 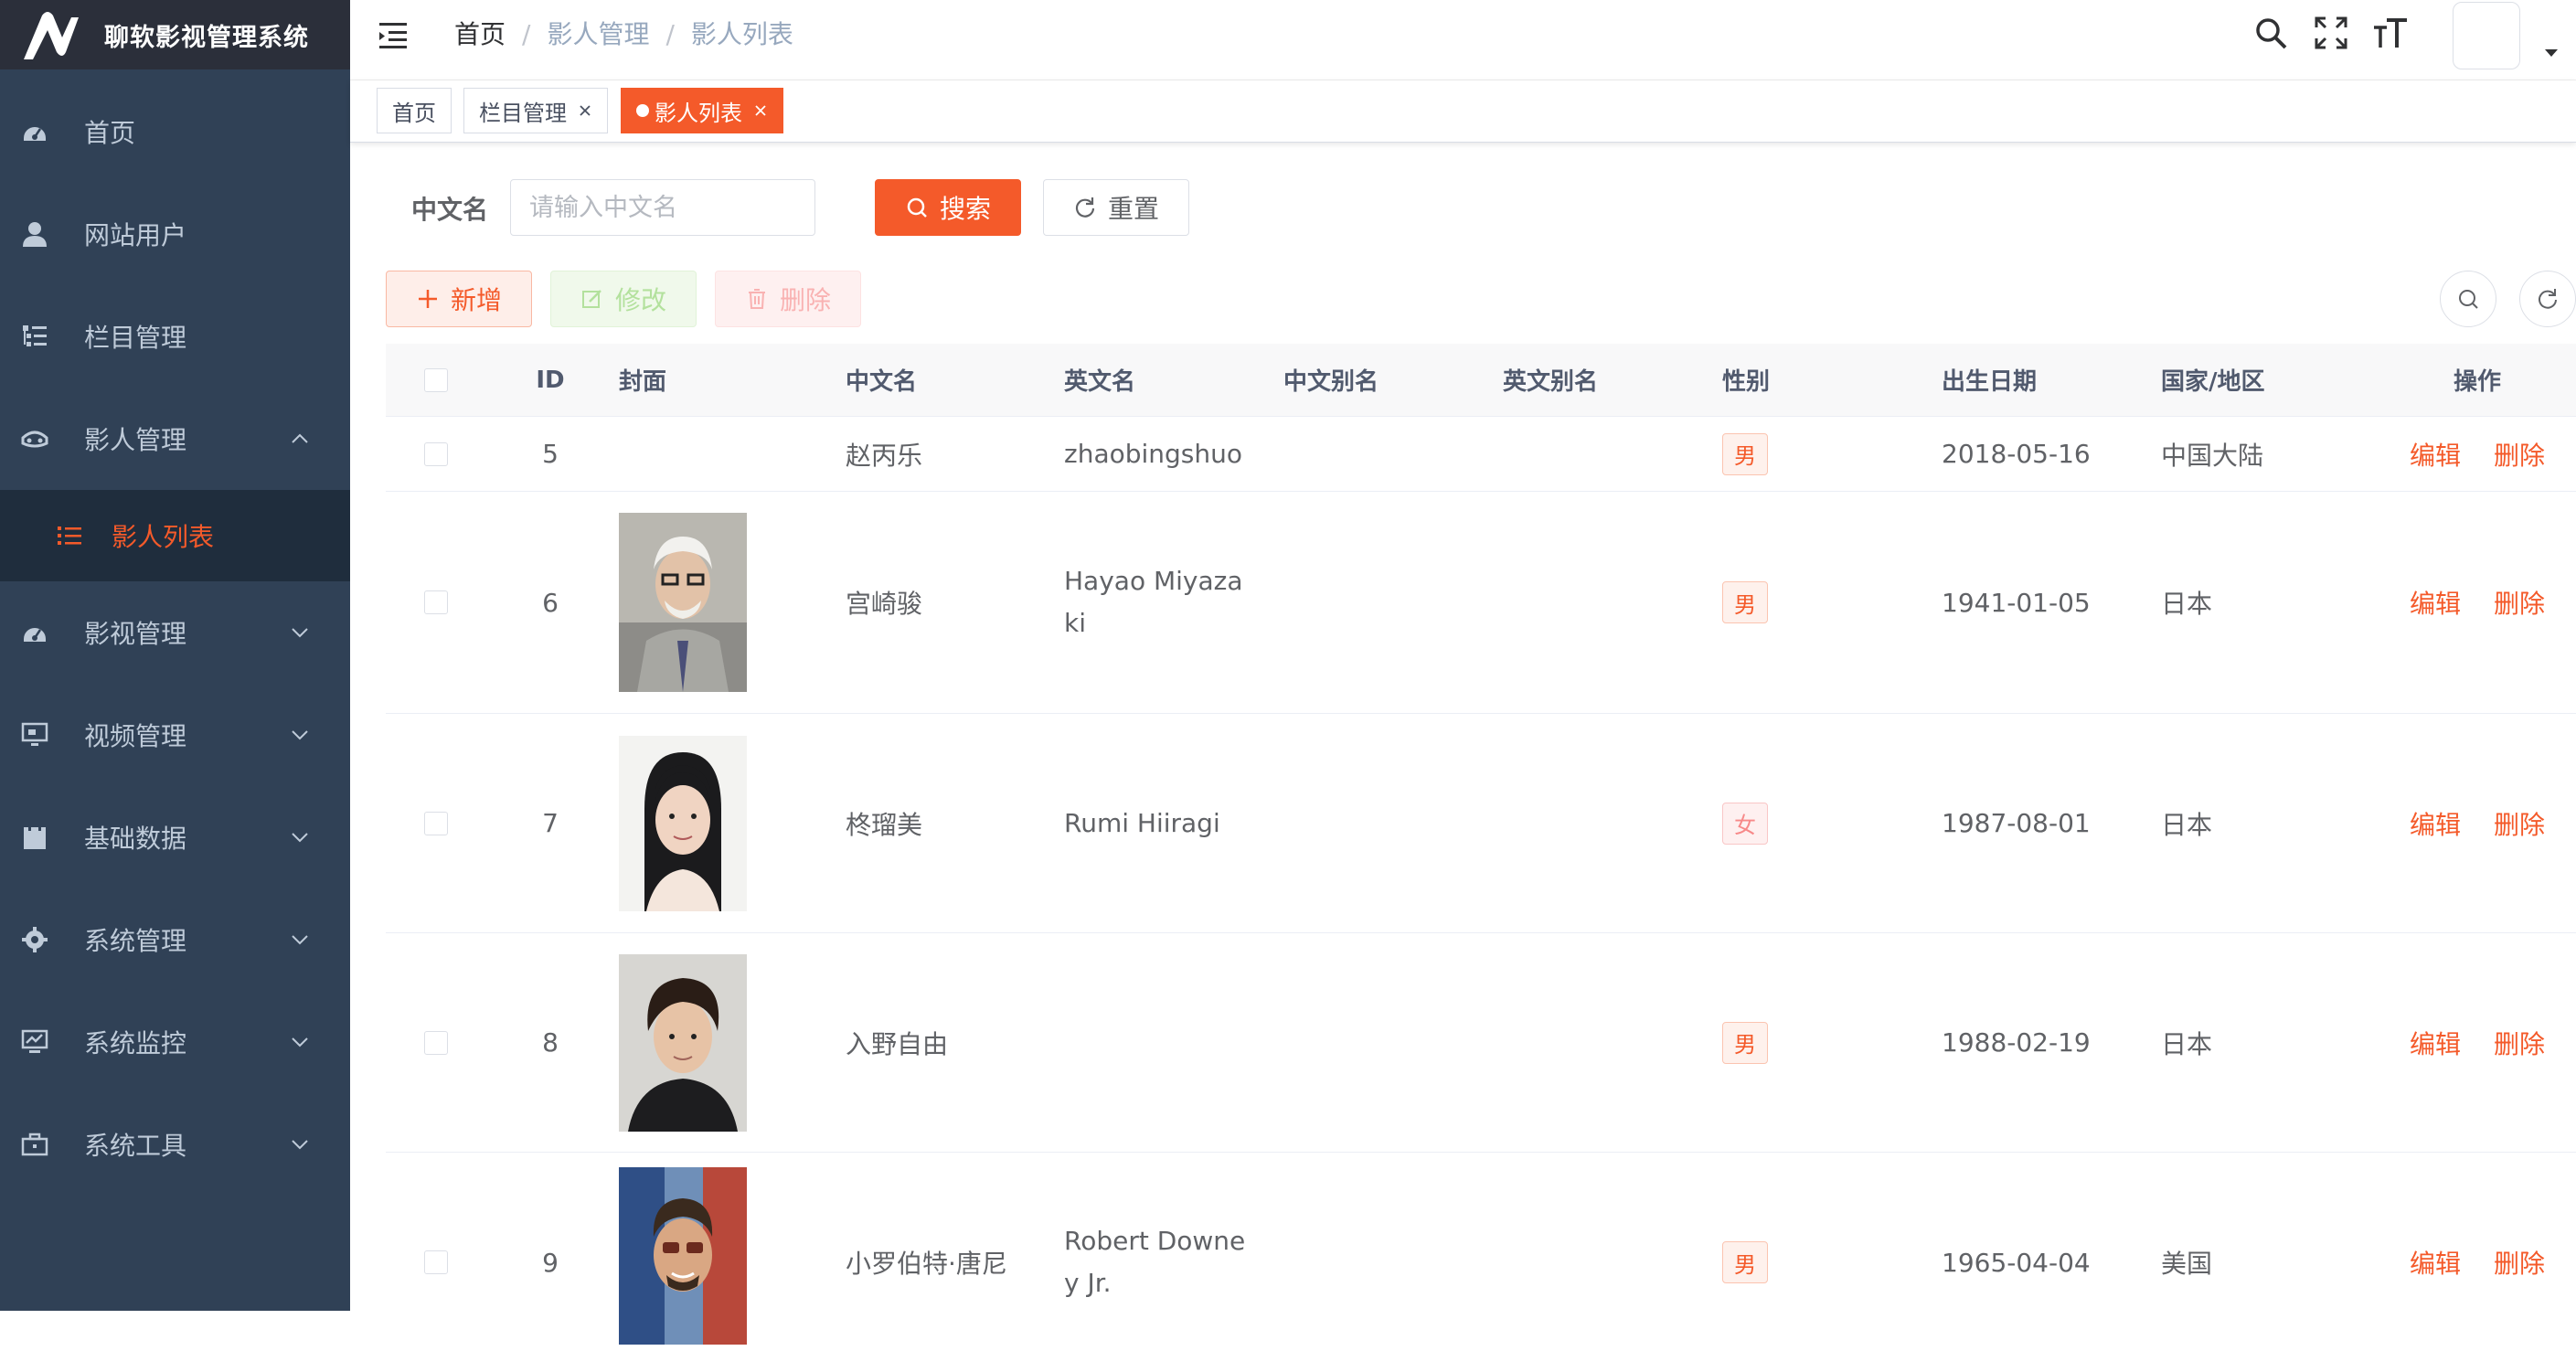 What do you see at coordinates (2270, 33) in the screenshot?
I see `search-icon` at bounding box center [2270, 33].